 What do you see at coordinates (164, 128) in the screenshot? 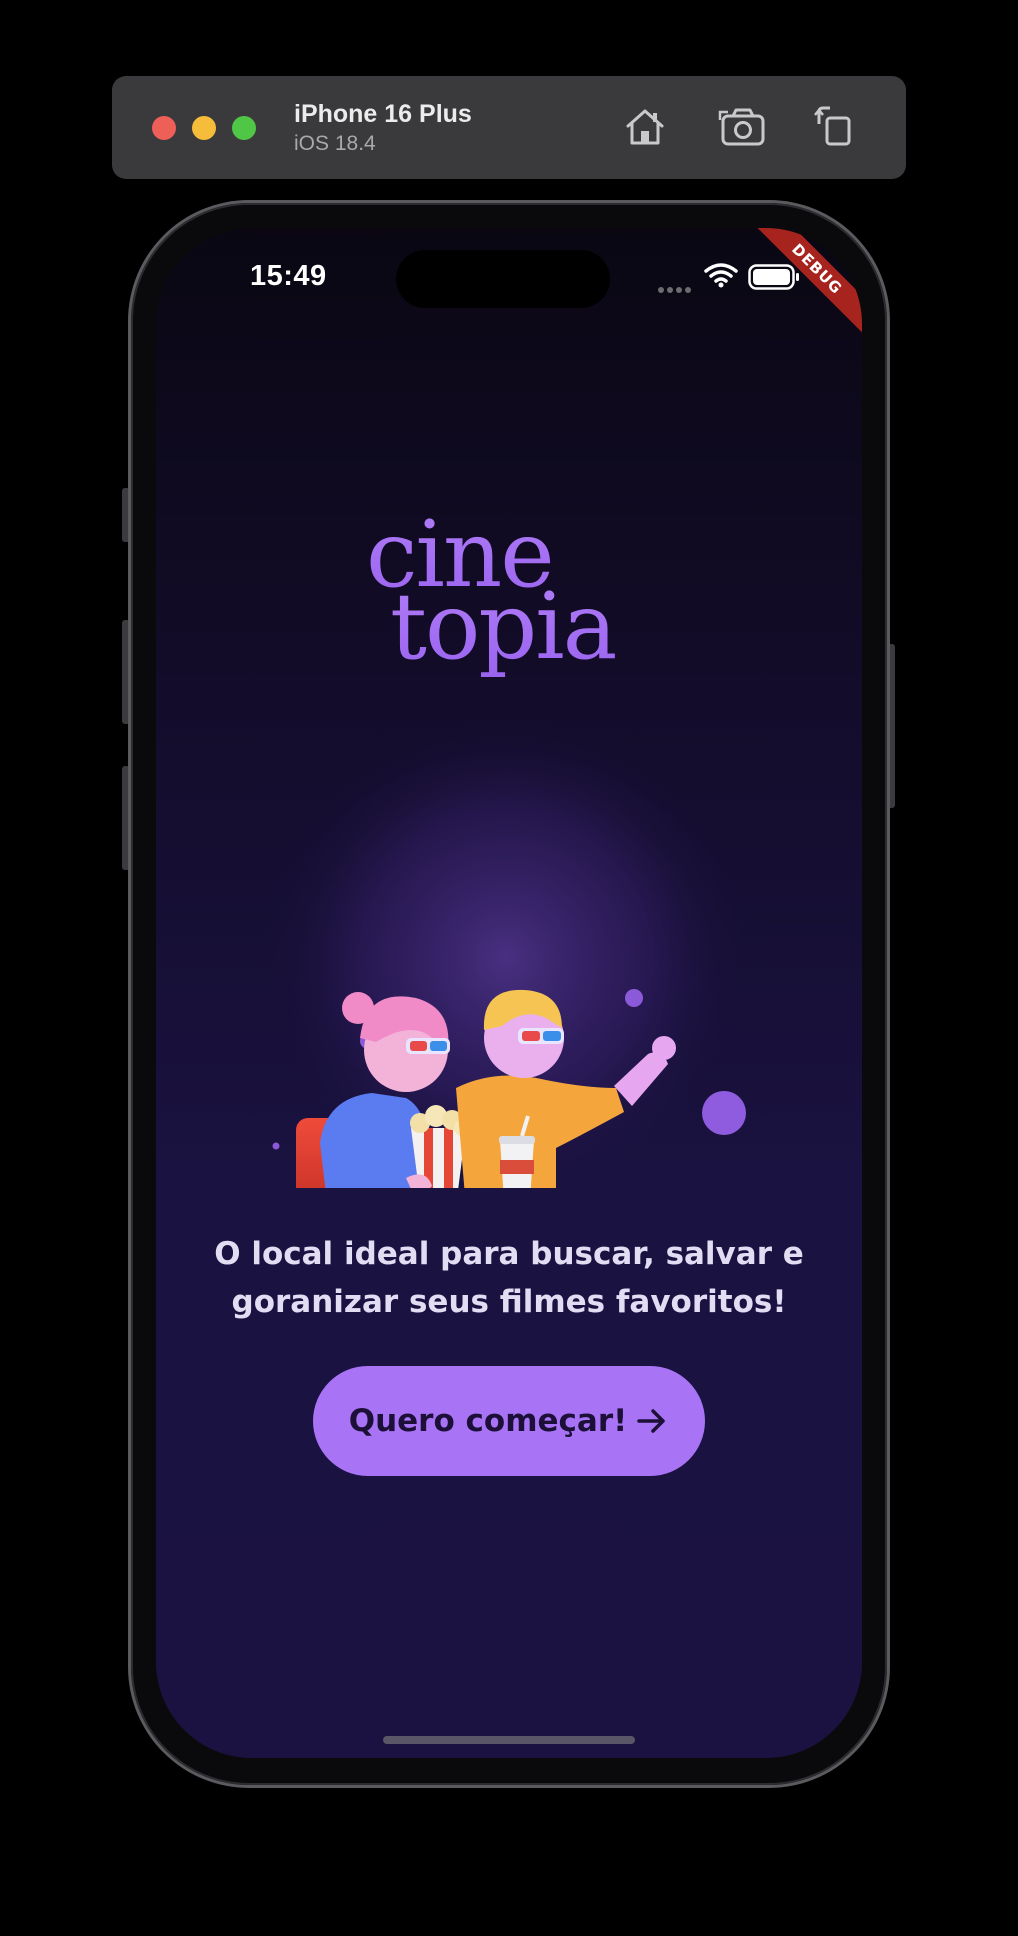
I see `close-window-button` at bounding box center [164, 128].